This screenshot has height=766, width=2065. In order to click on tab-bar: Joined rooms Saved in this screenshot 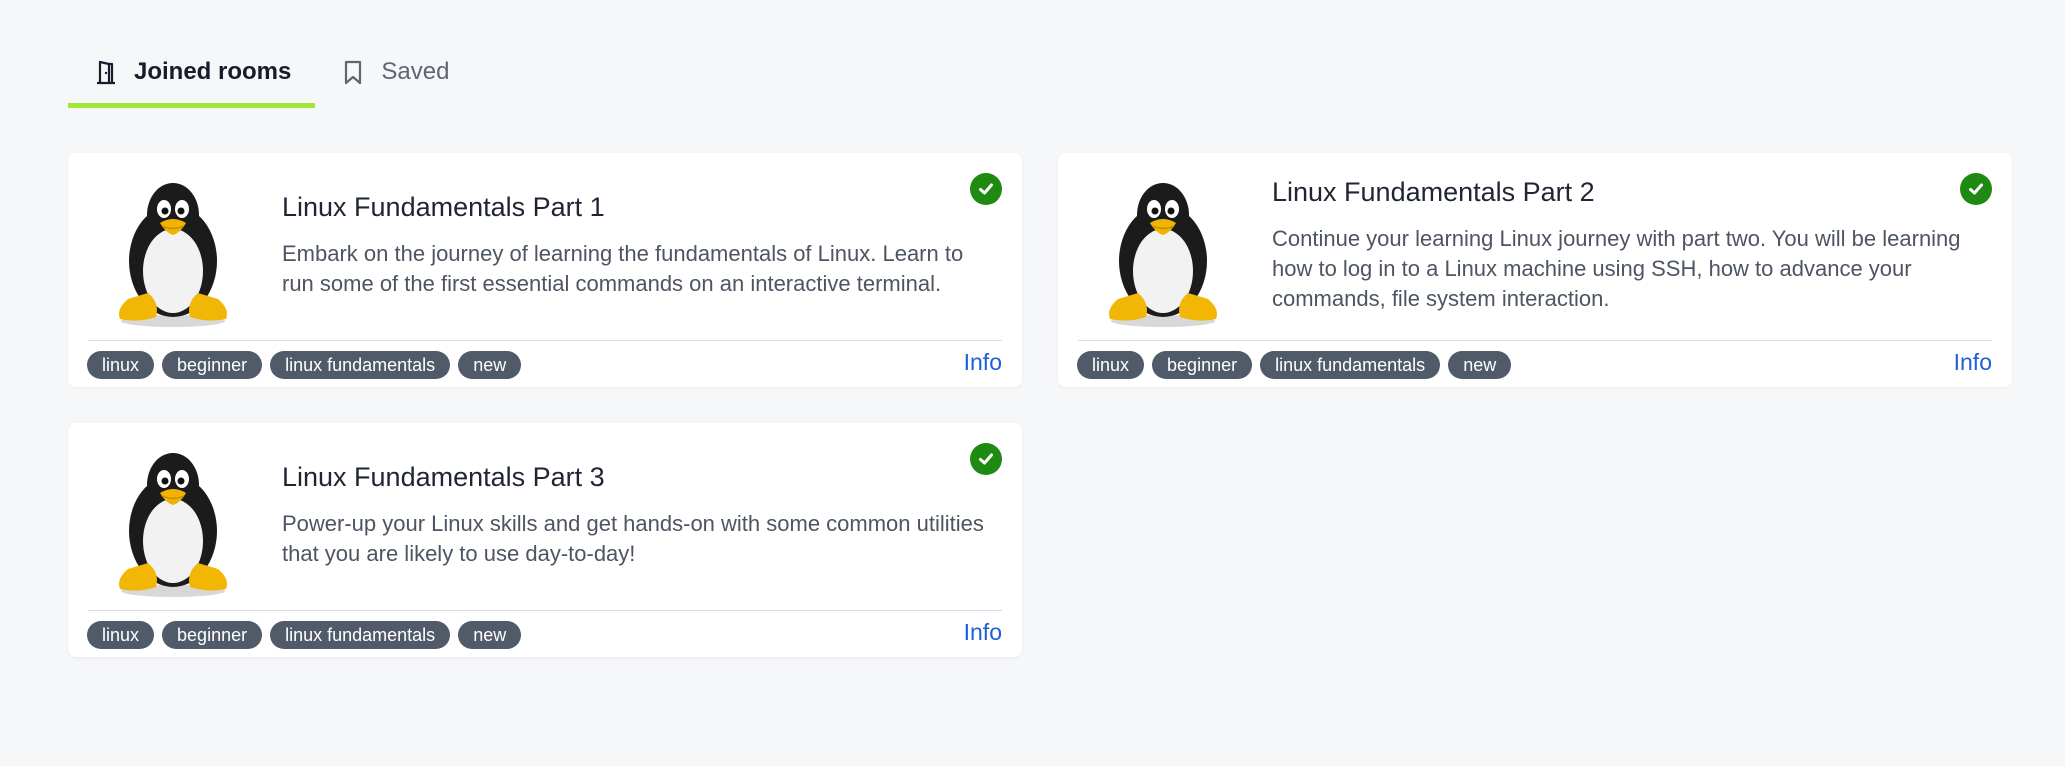, I will do `click(270, 74)`.